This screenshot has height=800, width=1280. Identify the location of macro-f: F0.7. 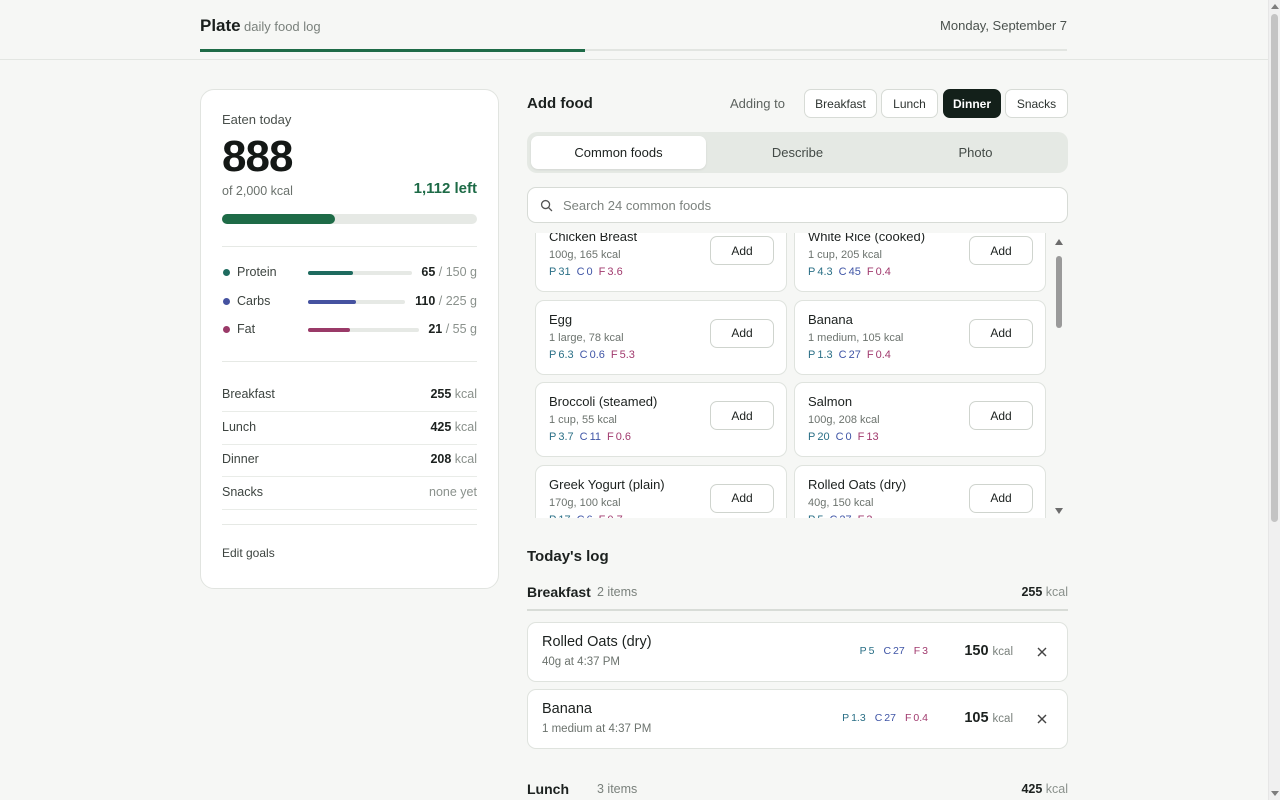
(611, 516).